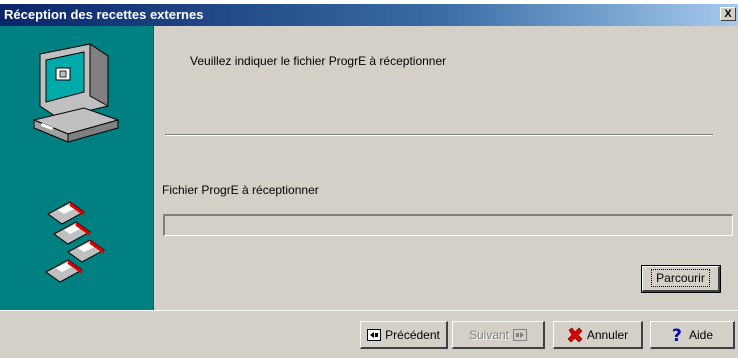 The width and height of the screenshot is (738, 358). Describe the element at coordinates (439, 135) in the screenshot. I see `separator-line` at that location.